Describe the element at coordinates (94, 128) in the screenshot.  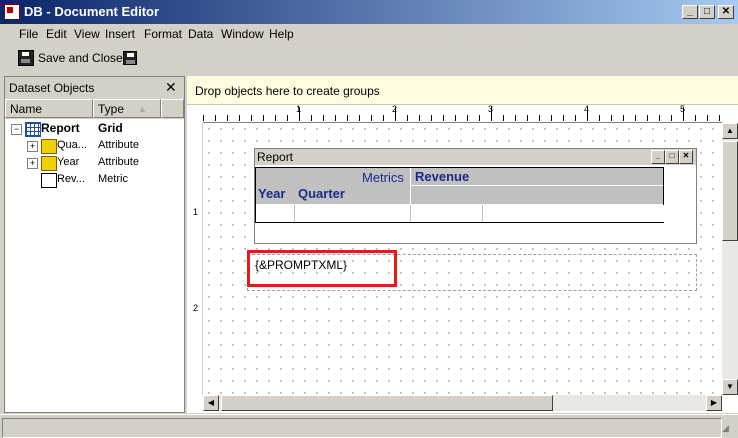
I see `tree-row-report: − Report Grid` at that location.